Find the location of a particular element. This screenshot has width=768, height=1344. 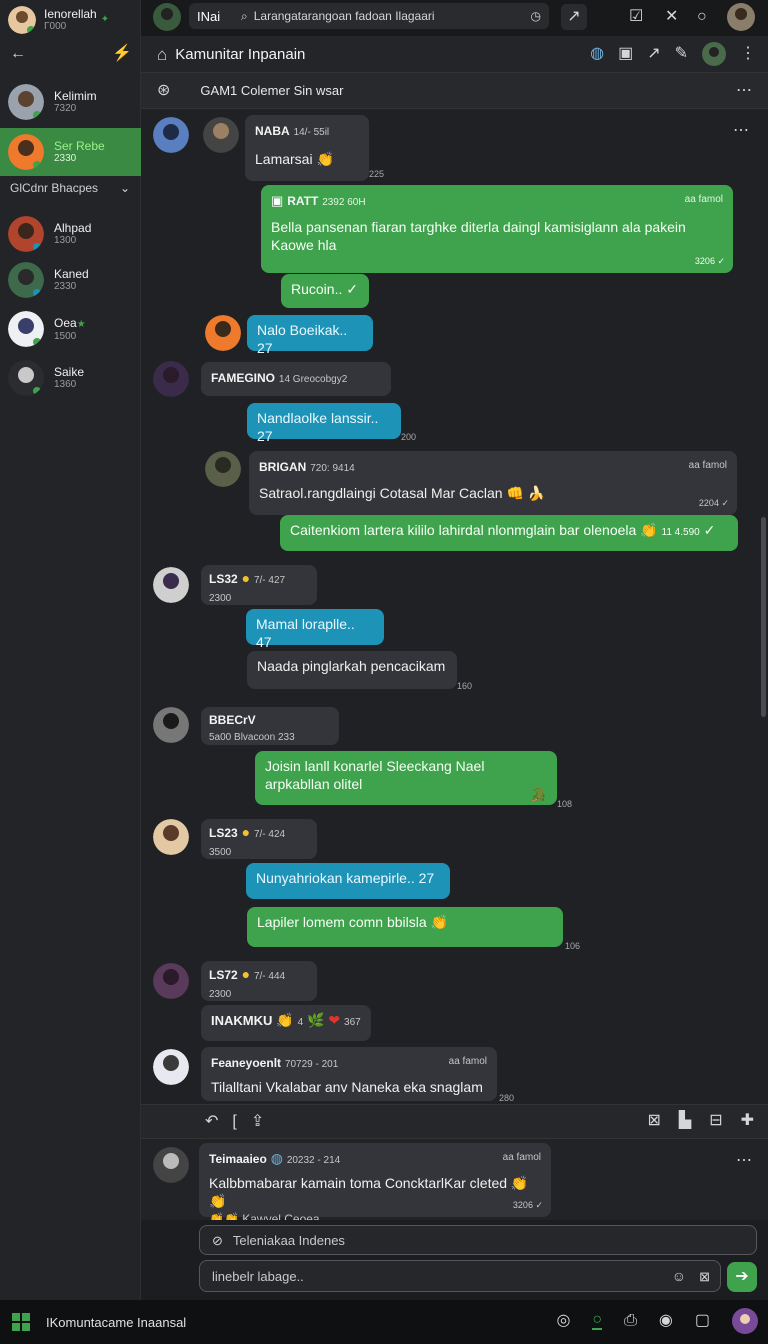

message-meta: 7/- 427 is located at coordinates (269, 580).